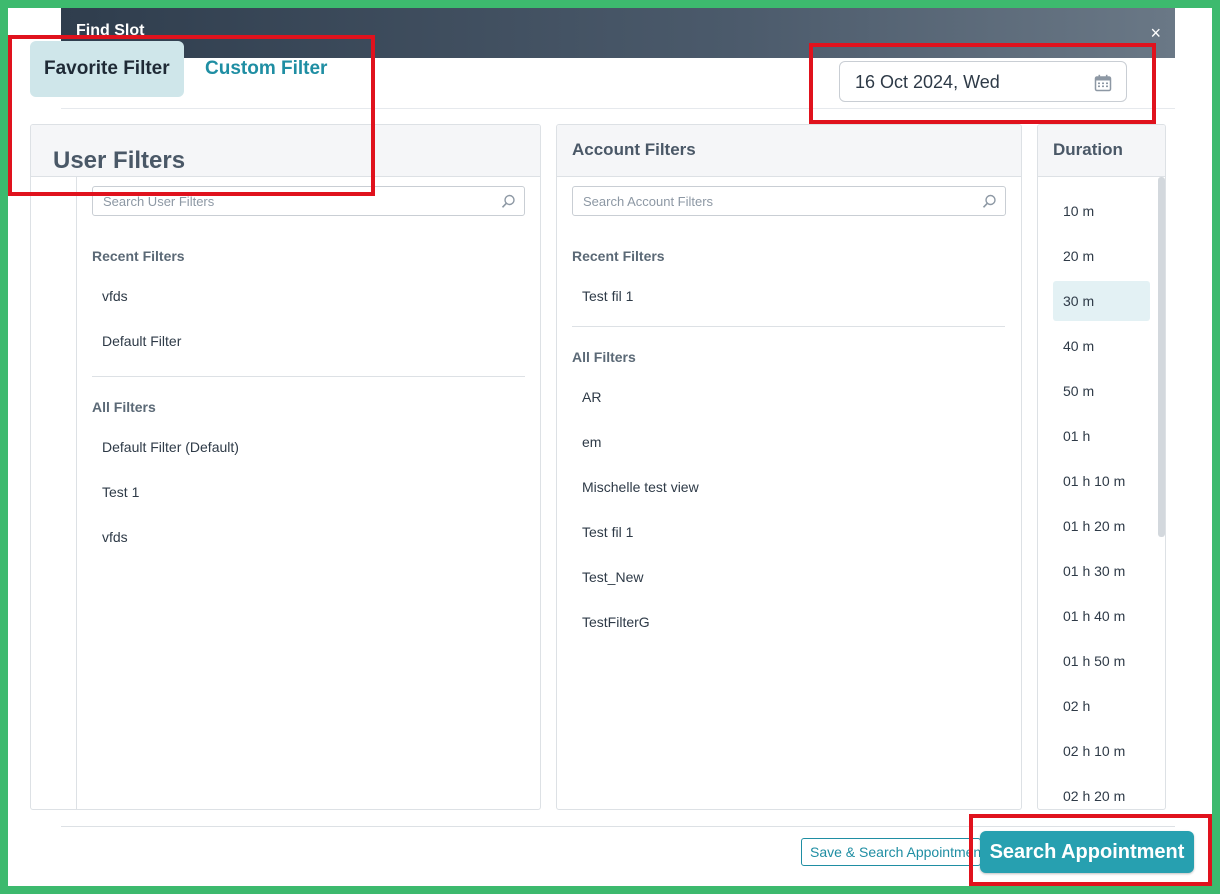 Image resolution: width=1220 pixels, height=894 pixels. What do you see at coordinates (107, 69) in the screenshot?
I see `tab-favorite-filter: Favorite Filter` at bounding box center [107, 69].